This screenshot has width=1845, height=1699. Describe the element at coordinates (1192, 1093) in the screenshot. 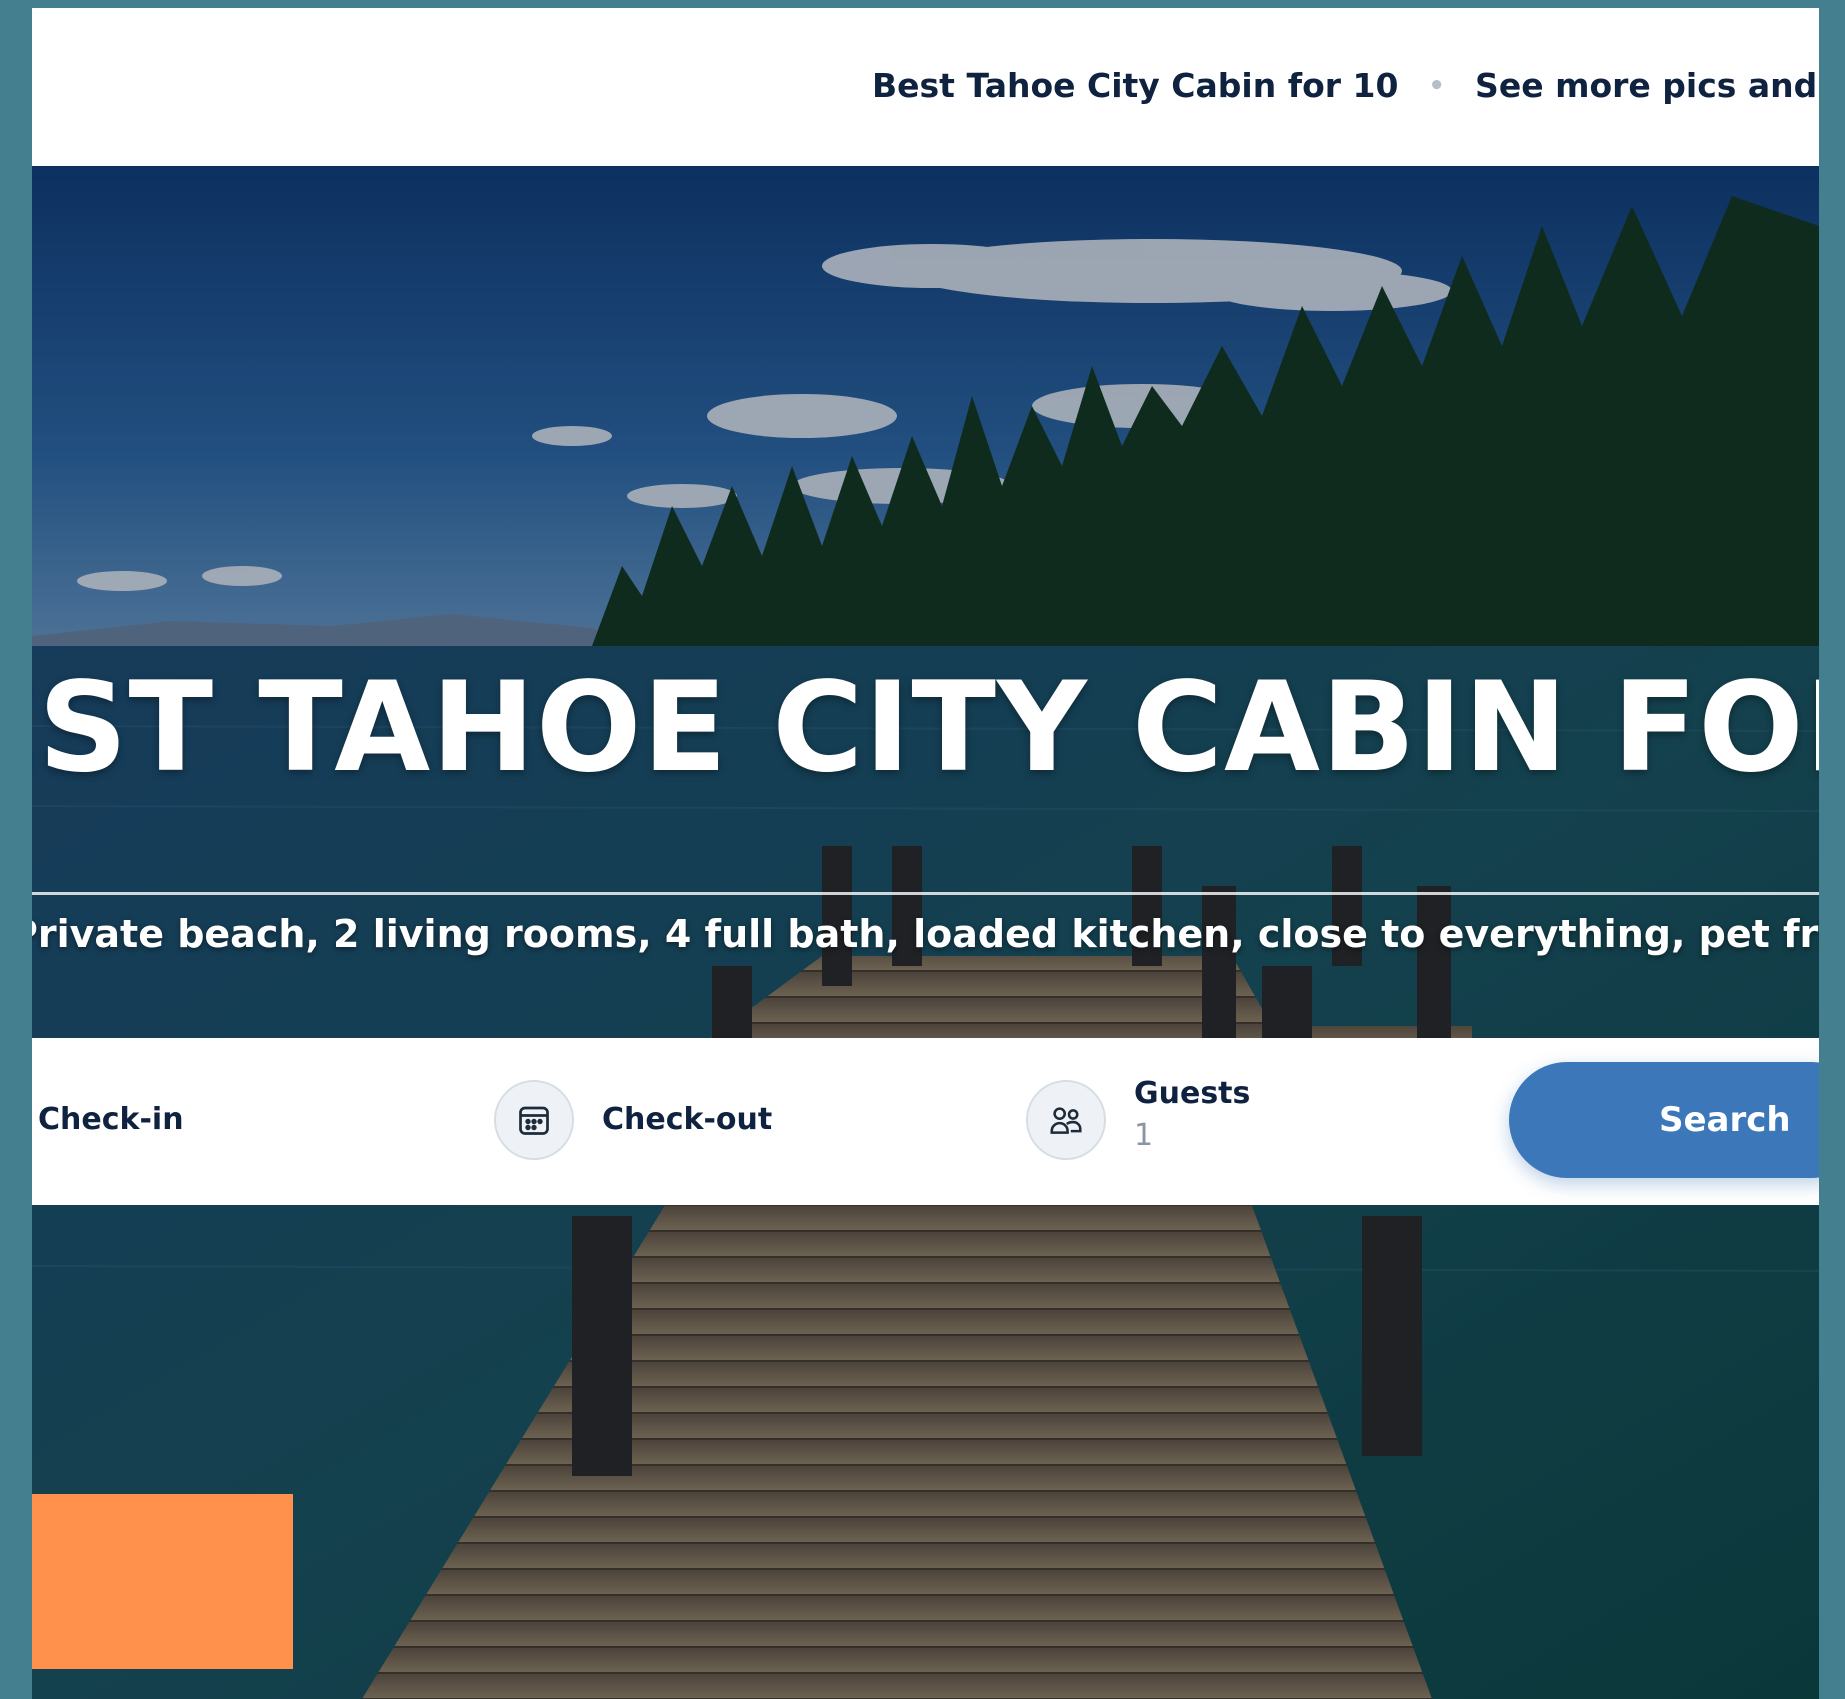

I see `guests-label: Guests` at that location.